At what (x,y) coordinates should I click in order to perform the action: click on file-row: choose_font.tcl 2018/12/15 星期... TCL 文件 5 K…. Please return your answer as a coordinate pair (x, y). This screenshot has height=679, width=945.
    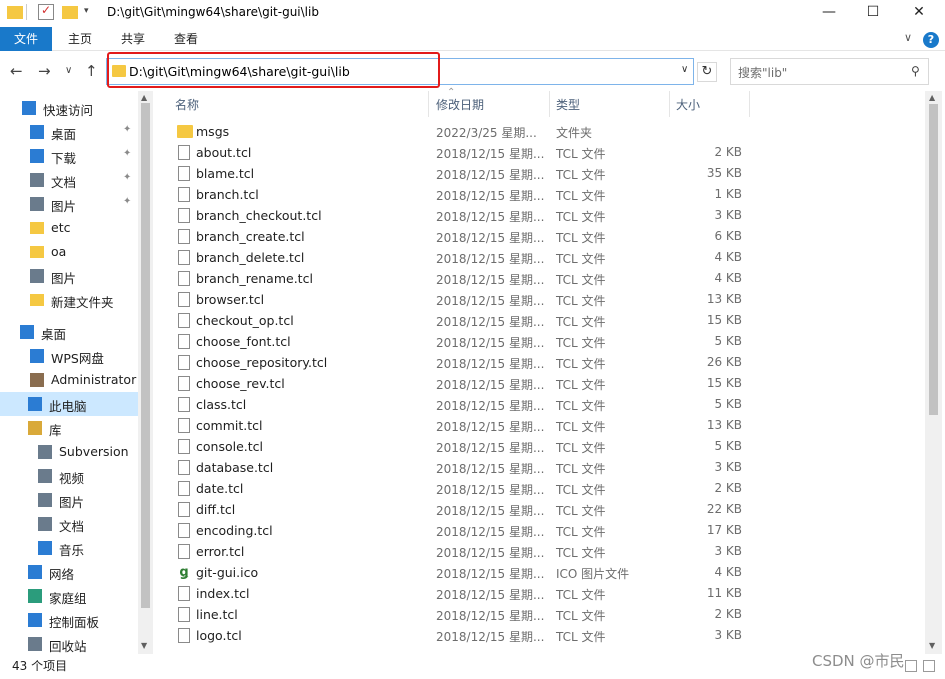
    Looking at the image, I should click on (539, 341).